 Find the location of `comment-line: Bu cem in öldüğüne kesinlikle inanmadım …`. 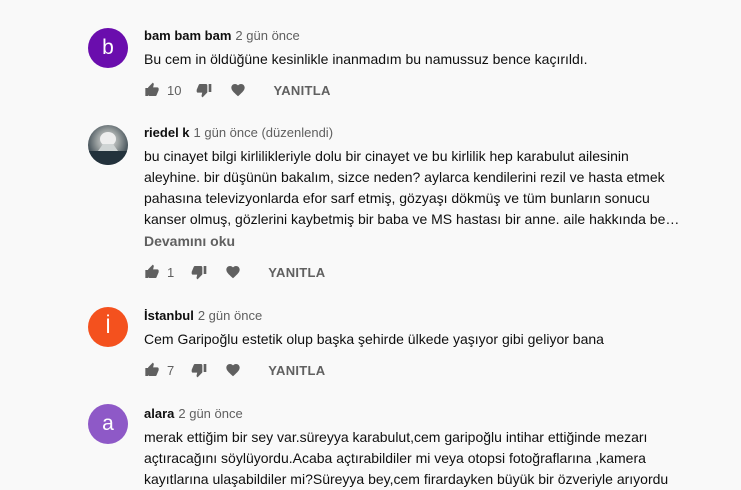

comment-line: Bu cem in öldüğüne kesinlikle inanmadım … is located at coordinates (366, 59).